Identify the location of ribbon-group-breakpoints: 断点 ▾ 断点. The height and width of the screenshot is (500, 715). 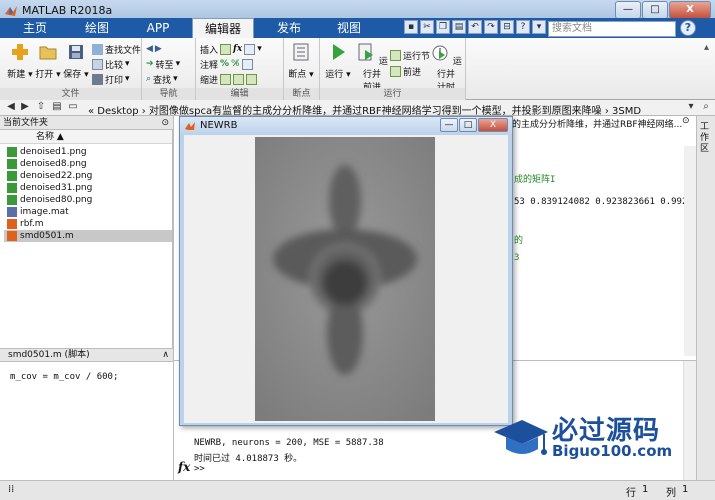
(302, 69).